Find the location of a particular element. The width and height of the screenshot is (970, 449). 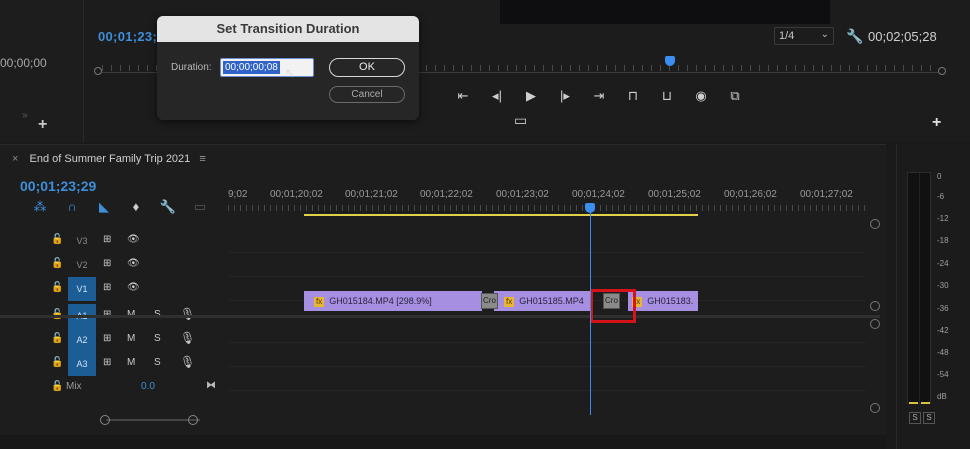

video-audio-divider is located at coordinates (440, 316).